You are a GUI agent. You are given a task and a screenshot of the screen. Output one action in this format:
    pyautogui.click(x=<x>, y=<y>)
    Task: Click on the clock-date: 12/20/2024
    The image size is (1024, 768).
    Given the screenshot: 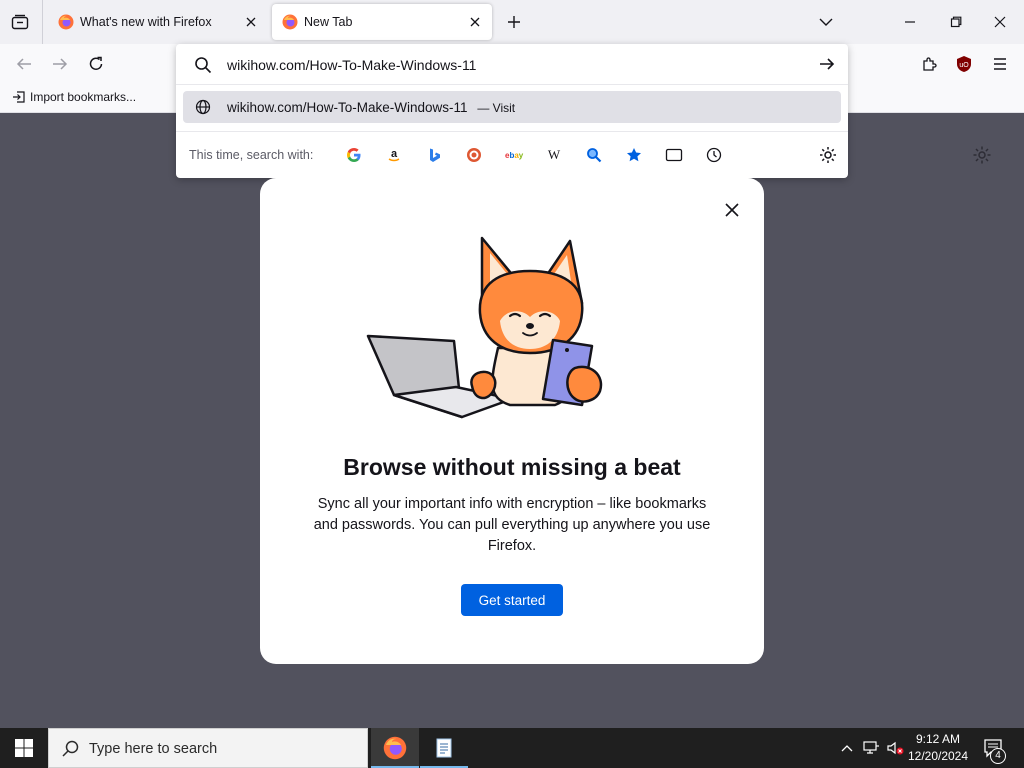 What is the action you would take?
    pyautogui.click(x=938, y=756)
    